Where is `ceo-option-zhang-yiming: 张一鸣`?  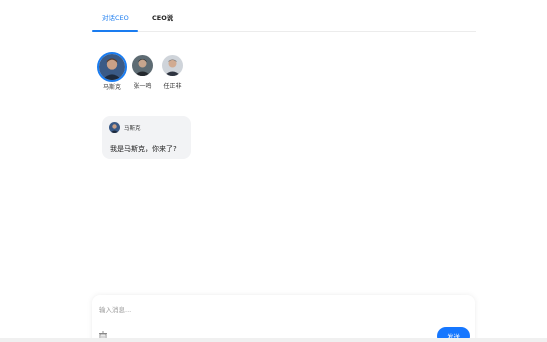
ceo-option-zhang-yiming: 张一鸣 is located at coordinates (142, 72).